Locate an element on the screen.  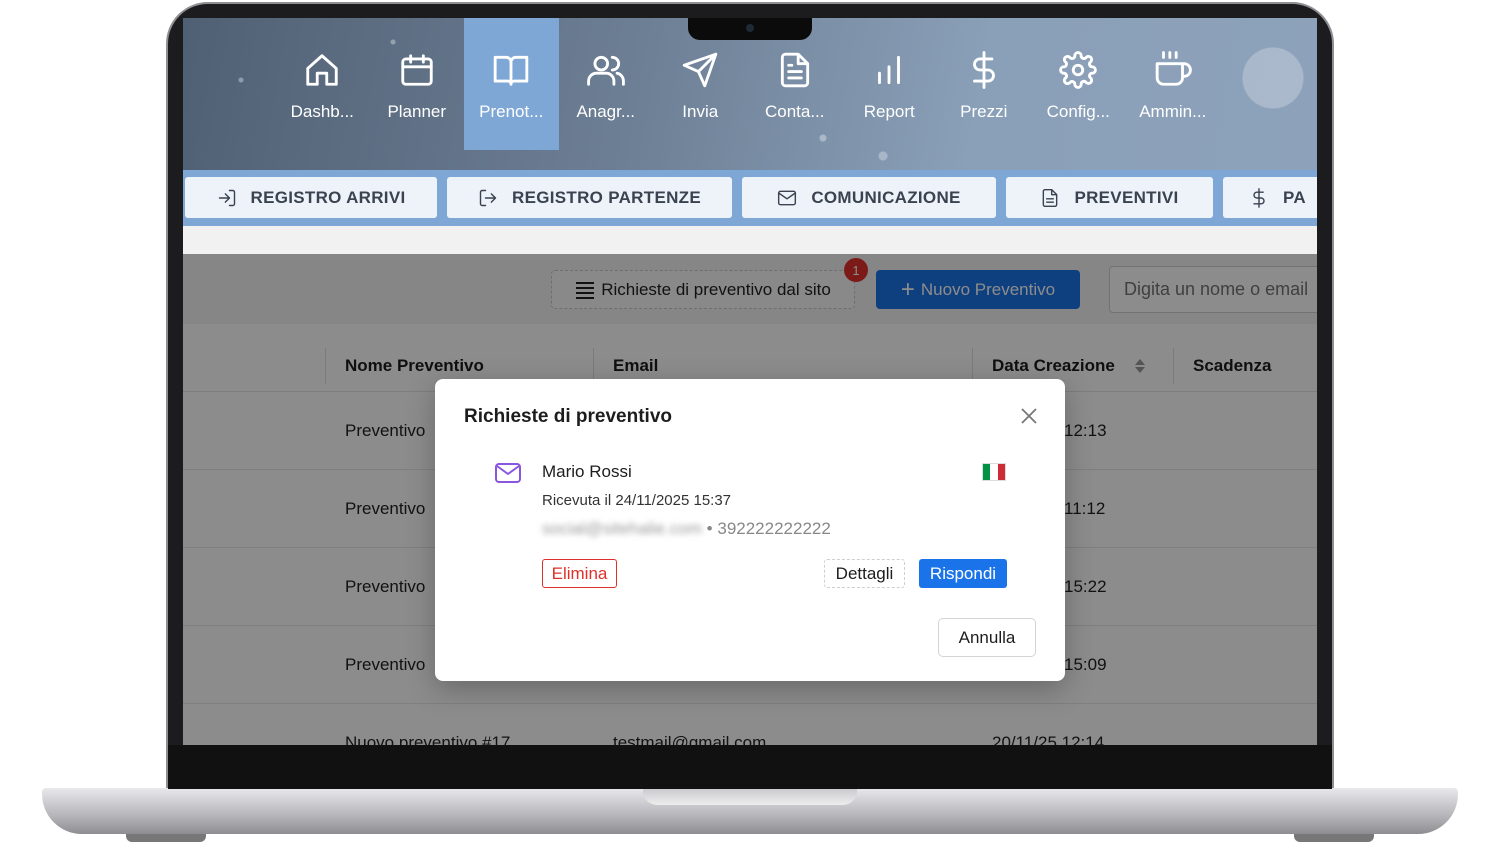
sign-in-icon is located at coordinates (226, 197).